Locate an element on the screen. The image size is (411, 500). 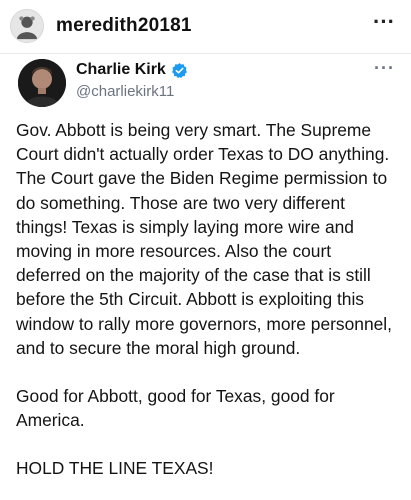
tweet-author-avatar is located at coordinates (42, 83).